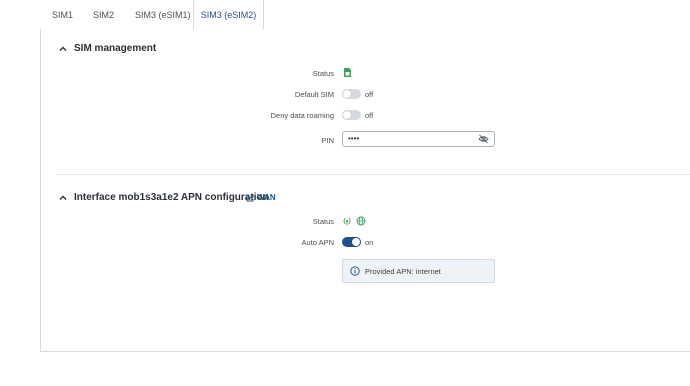 This screenshot has width=690, height=386. I want to click on eye-off-icon, so click(483, 139).